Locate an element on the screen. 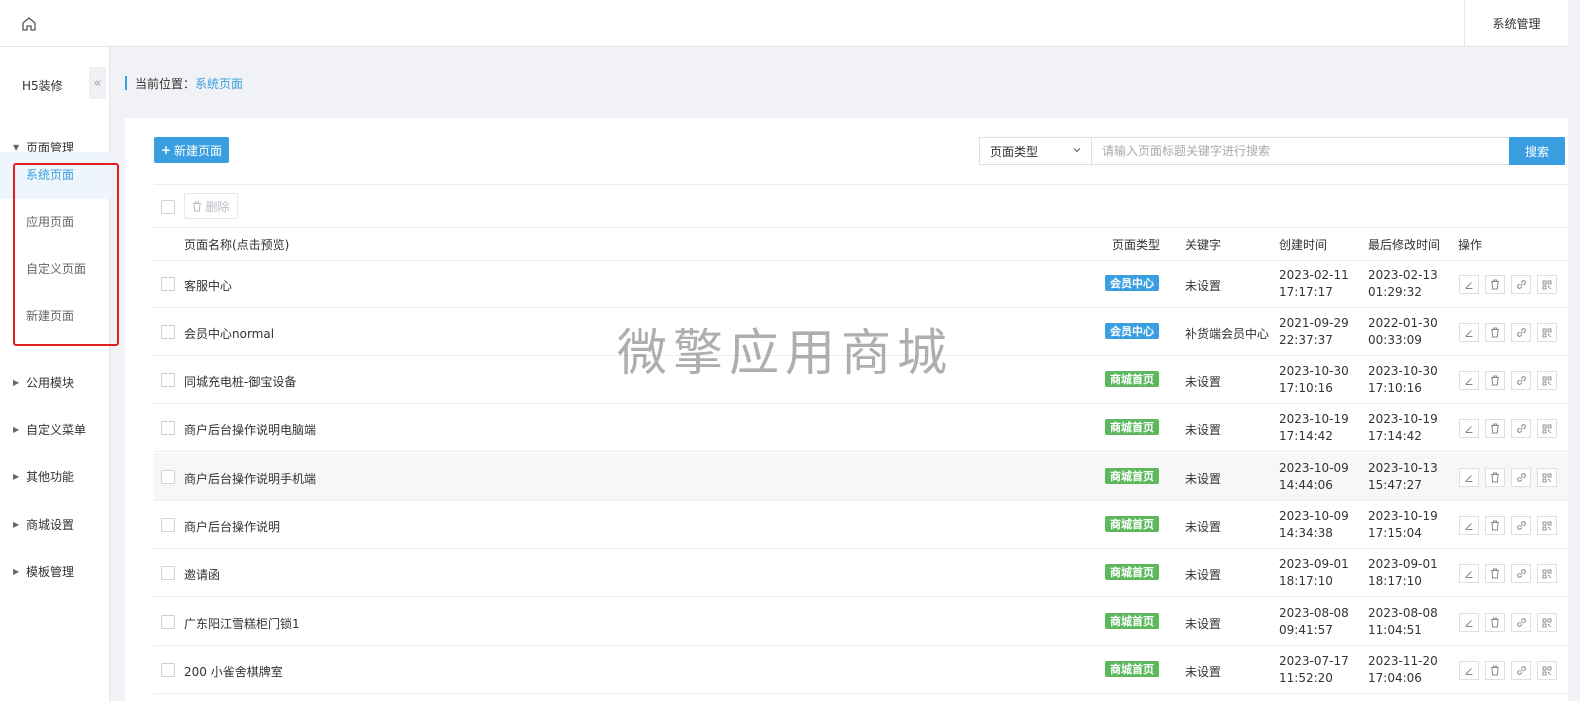 Image resolution: width=1580 pixels, height=701 pixels. breadcrumb-current: 系统页面 is located at coordinates (219, 83).